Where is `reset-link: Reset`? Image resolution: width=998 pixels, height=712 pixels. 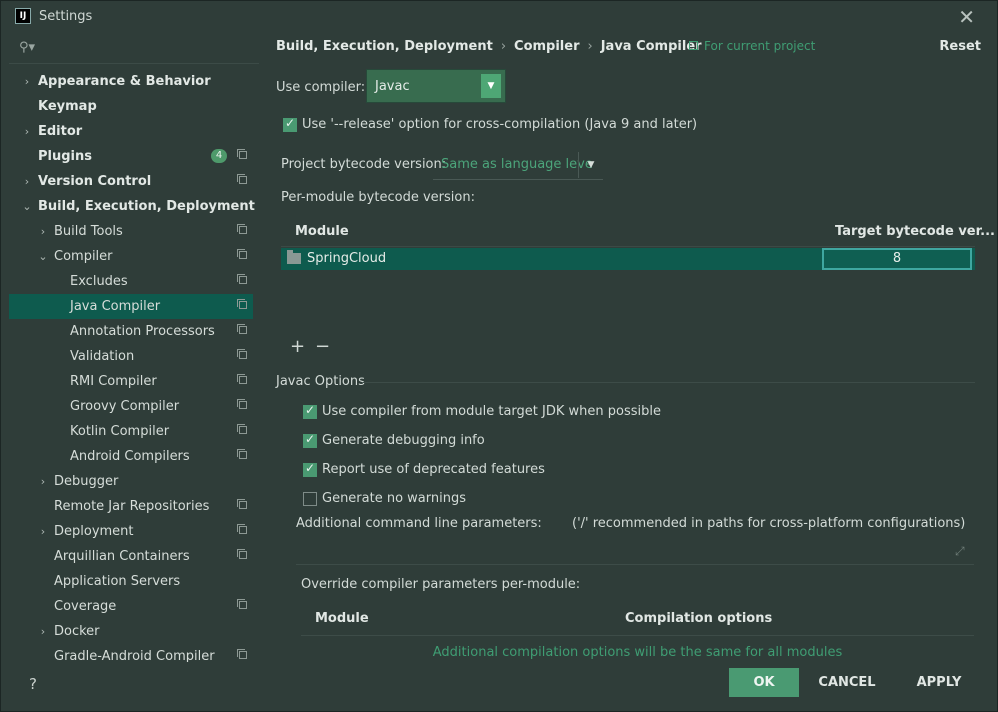 reset-link: Reset is located at coordinates (960, 46).